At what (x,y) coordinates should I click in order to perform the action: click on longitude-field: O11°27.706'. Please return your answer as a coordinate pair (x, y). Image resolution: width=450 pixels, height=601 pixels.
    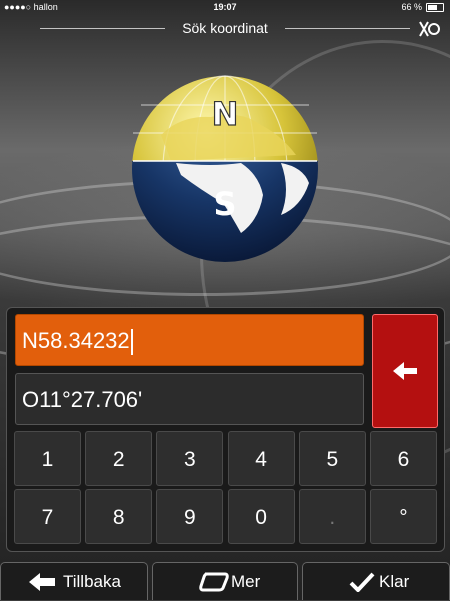
    Looking at the image, I should click on (189, 399).